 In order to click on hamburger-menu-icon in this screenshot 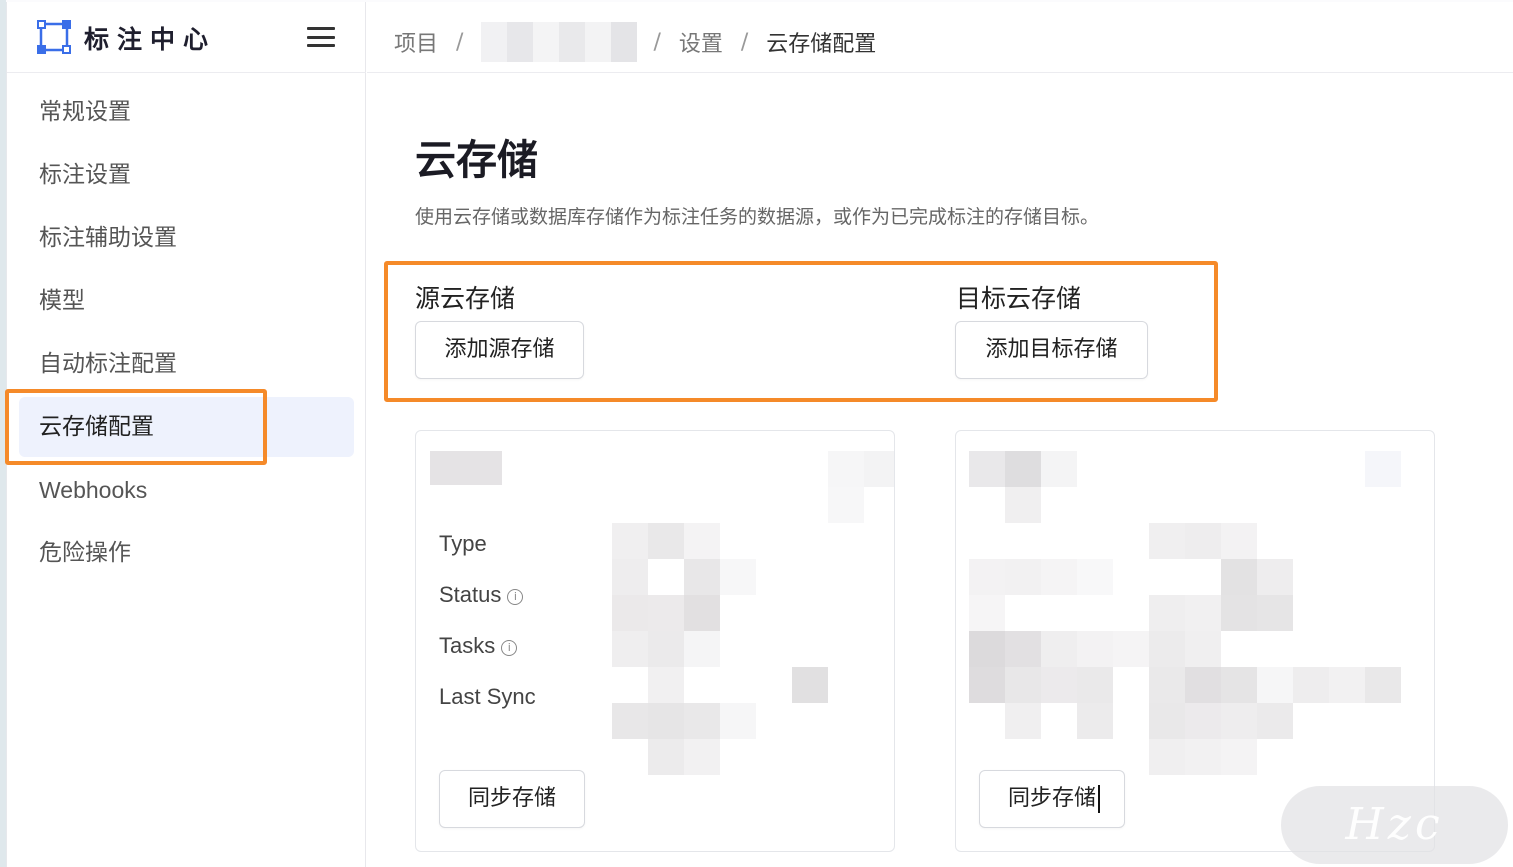, I will do `click(321, 37)`.